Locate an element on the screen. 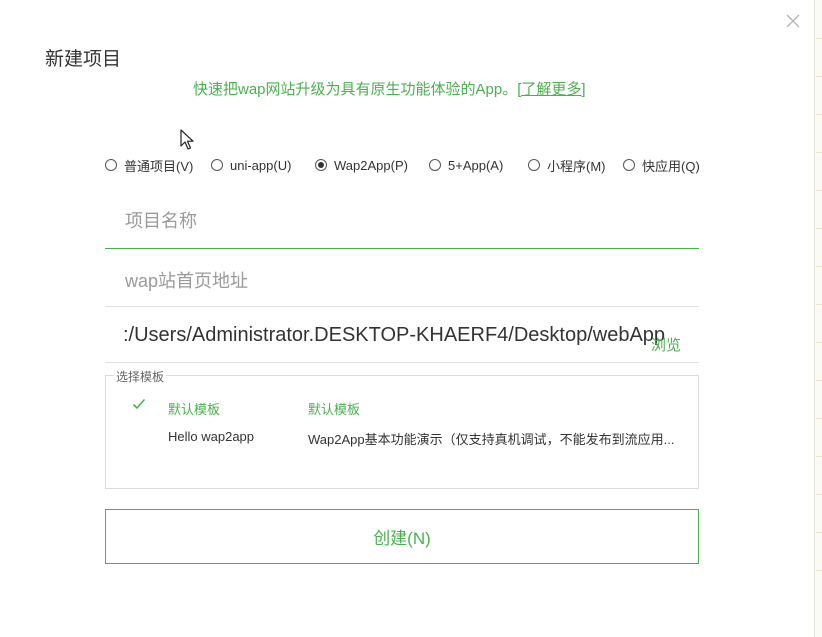 The height and width of the screenshot is (637, 822). browse-link: 浏览 is located at coordinates (666, 344).